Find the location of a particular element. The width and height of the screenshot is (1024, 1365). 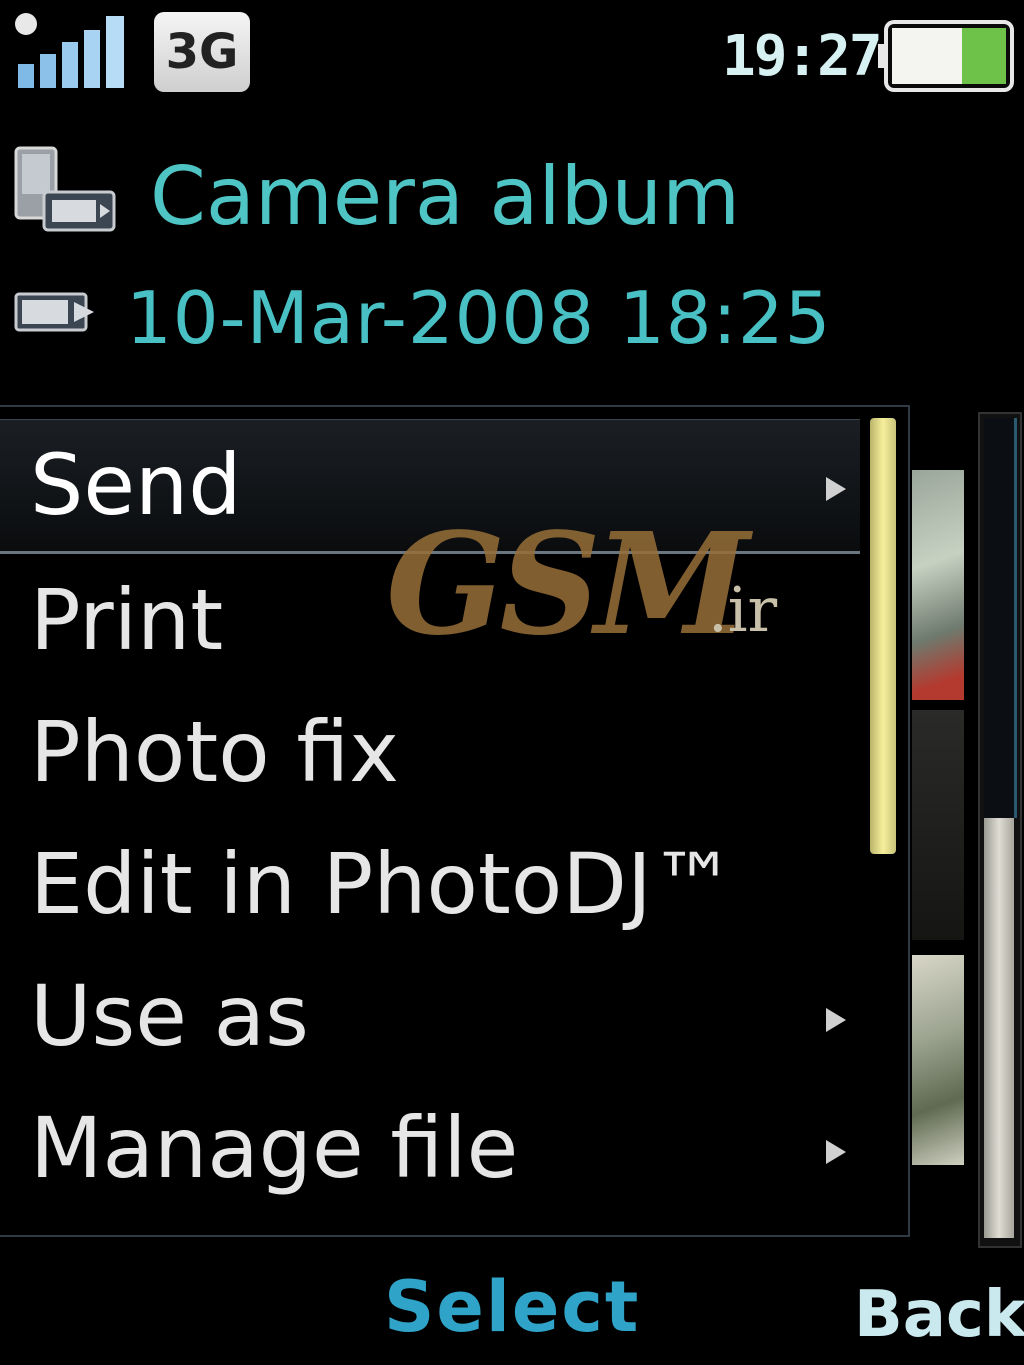

menu-item-label: Print is located at coordinates (127, 620).